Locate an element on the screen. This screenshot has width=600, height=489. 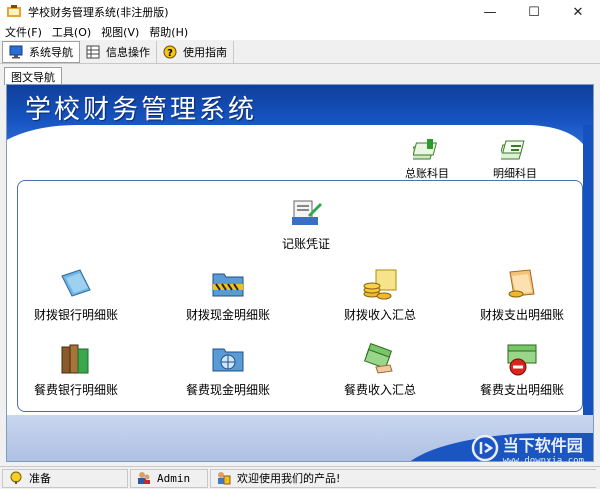
ledger-icon is located at coordinates (425, 150).